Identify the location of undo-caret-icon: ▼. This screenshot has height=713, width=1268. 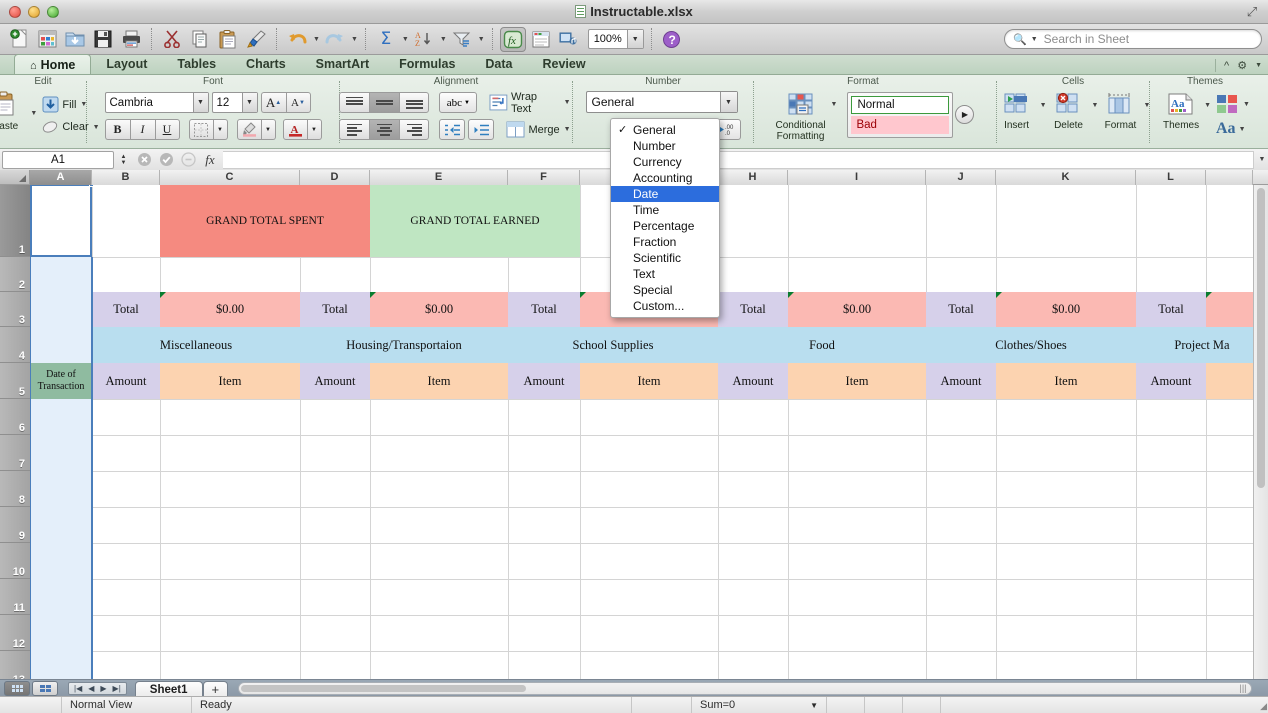
(316, 39).